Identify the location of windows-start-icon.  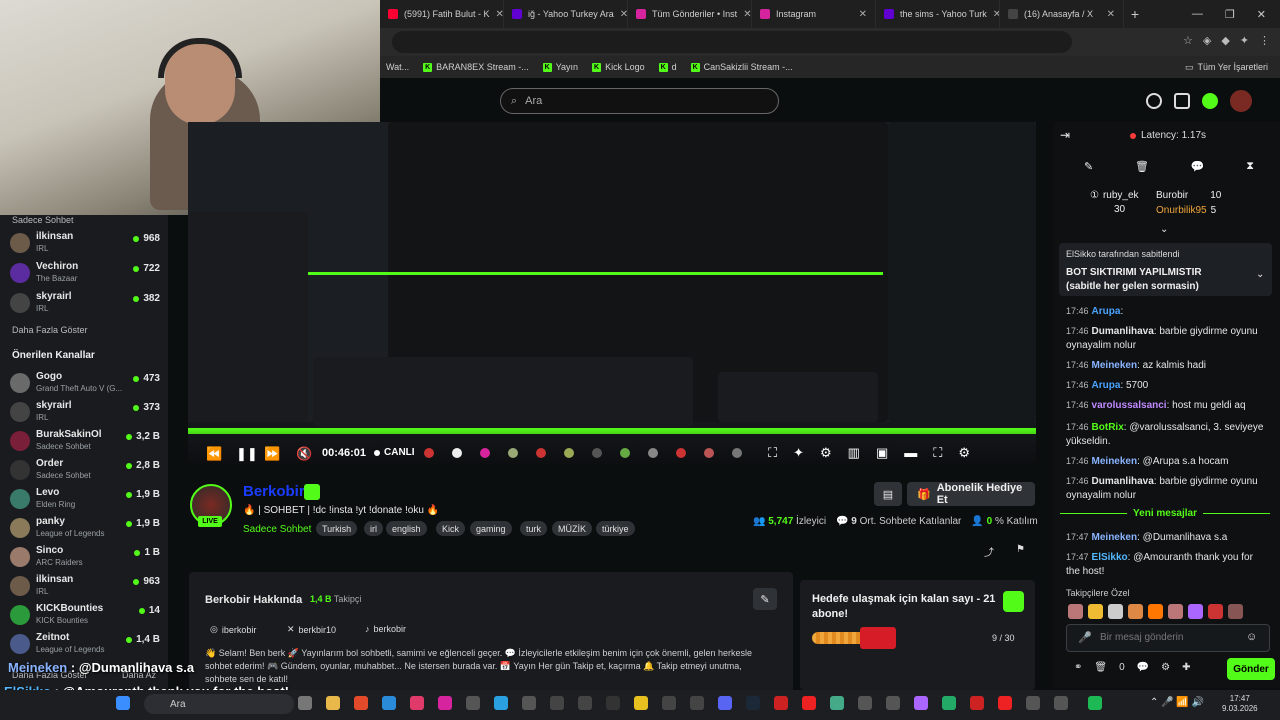
(123, 703).